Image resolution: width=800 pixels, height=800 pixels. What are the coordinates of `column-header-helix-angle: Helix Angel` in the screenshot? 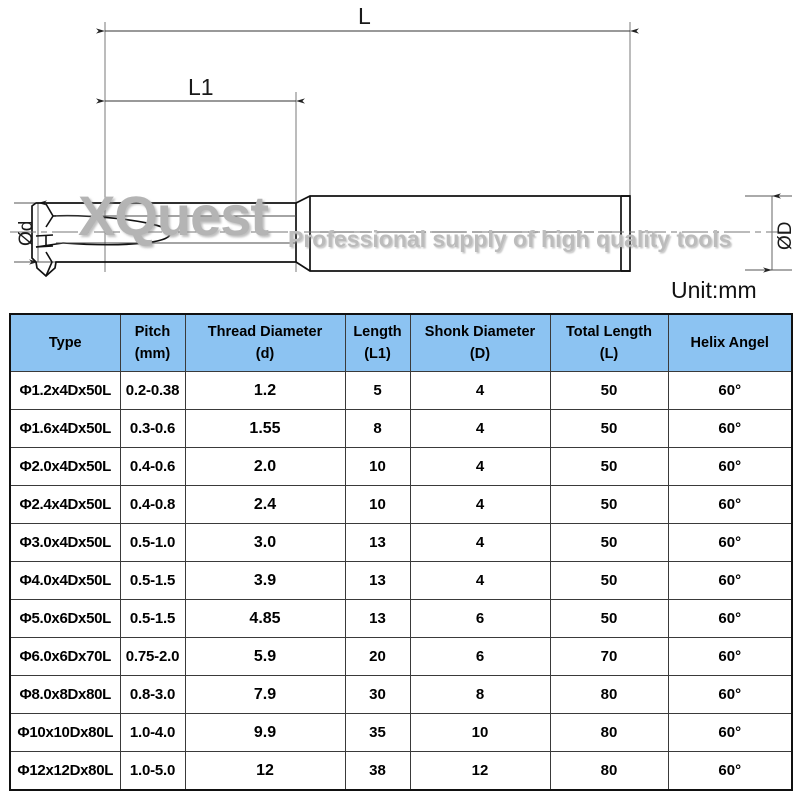 It's located at (730, 342).